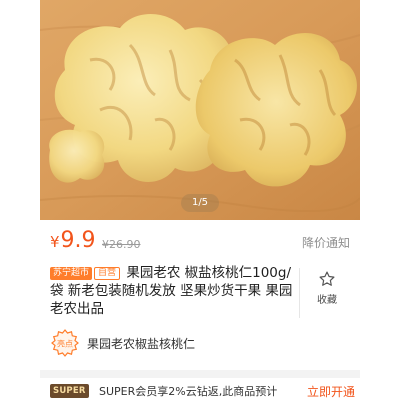 The image size is (400, 400). I want to click on price-value: 9.9, so click(78, 240).